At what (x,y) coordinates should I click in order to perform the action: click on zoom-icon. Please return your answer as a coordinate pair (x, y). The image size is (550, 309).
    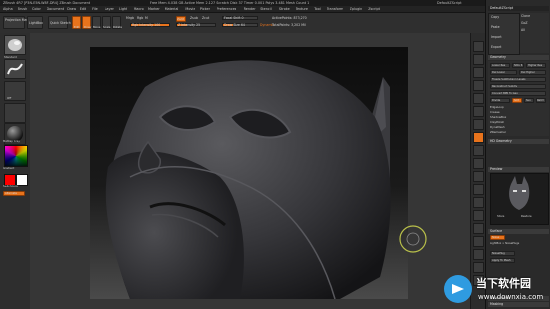
    Looking at the image, I should click on (478, 85).